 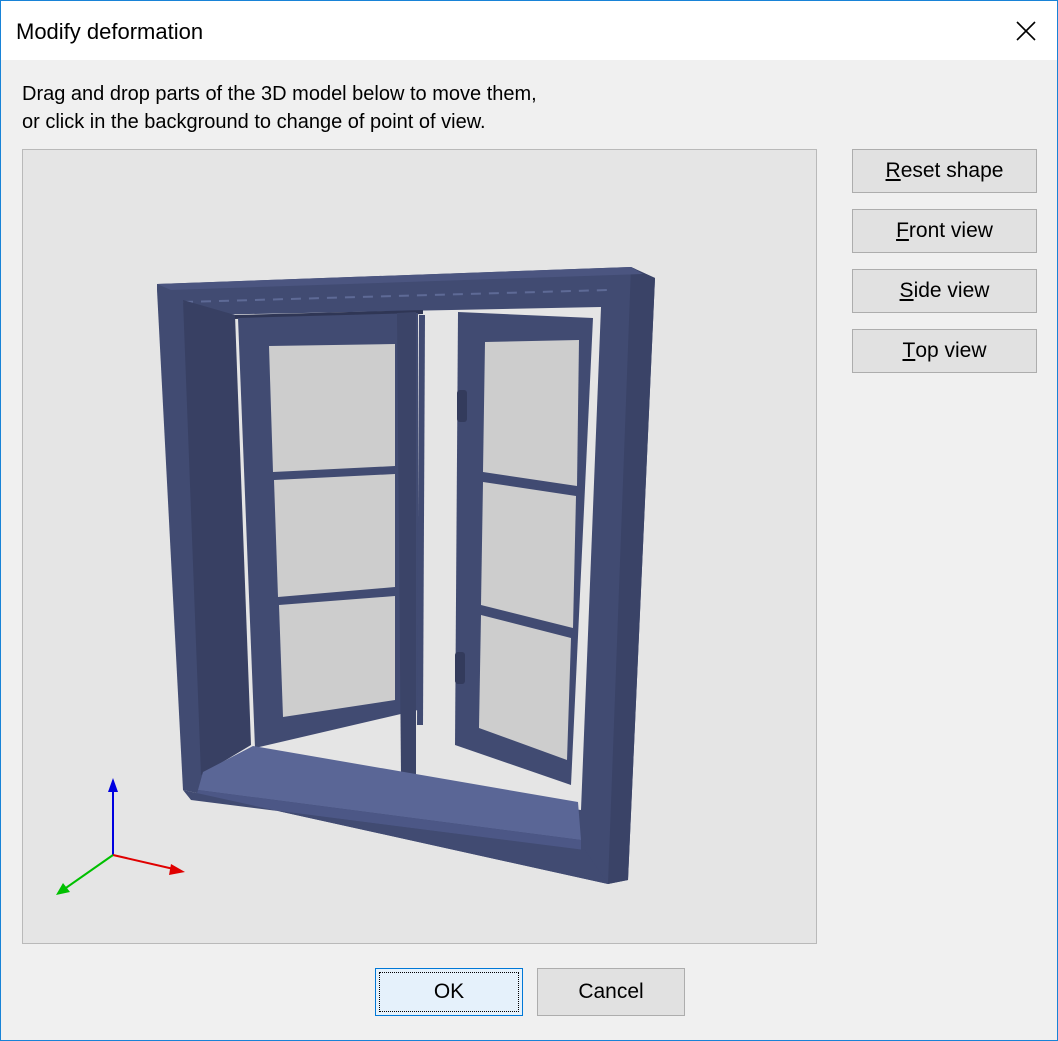 What do you see at coordinates (449, 992) in the screenshot?
I see `ok-button: OK` at bounding box center [449, 992].